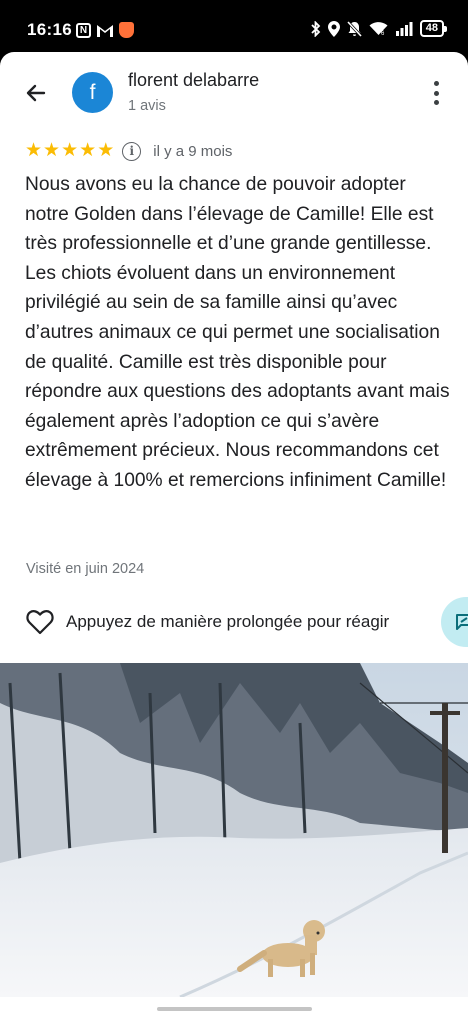 The height and width of the screenshot is (1024, 468). Describe the element at coordinates (193, 80) in the screenshot. I see `reviewer-name: florent delabarre` at that location.